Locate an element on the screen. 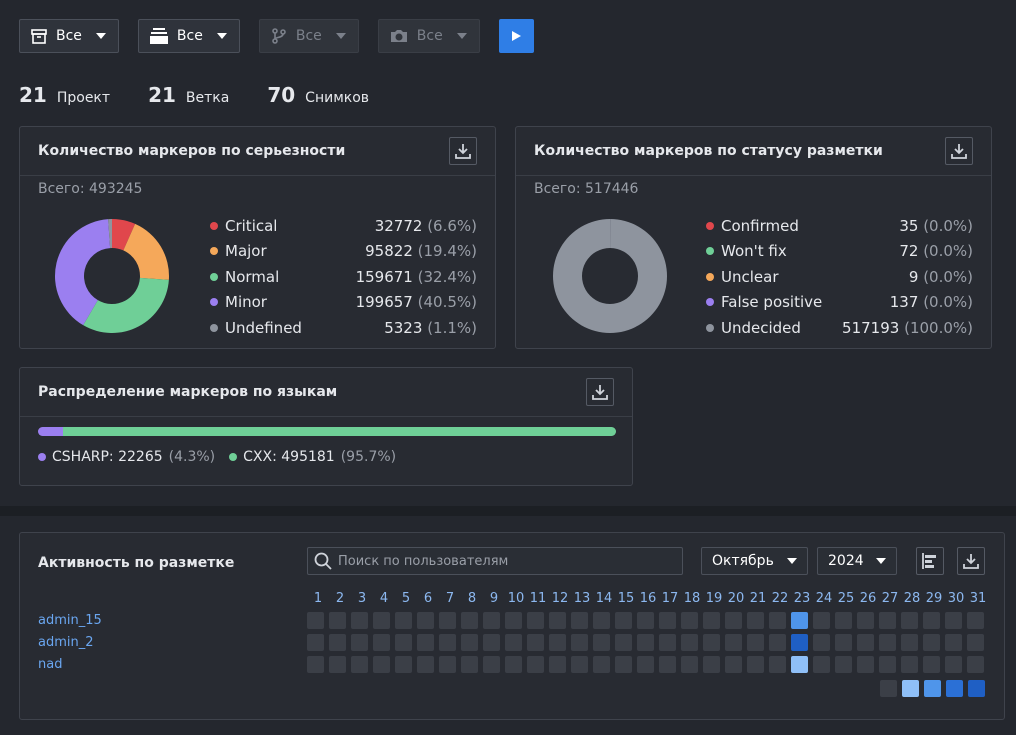 This screenshot has height=735, width=1016. run-button is located at coordinates (516, 36).